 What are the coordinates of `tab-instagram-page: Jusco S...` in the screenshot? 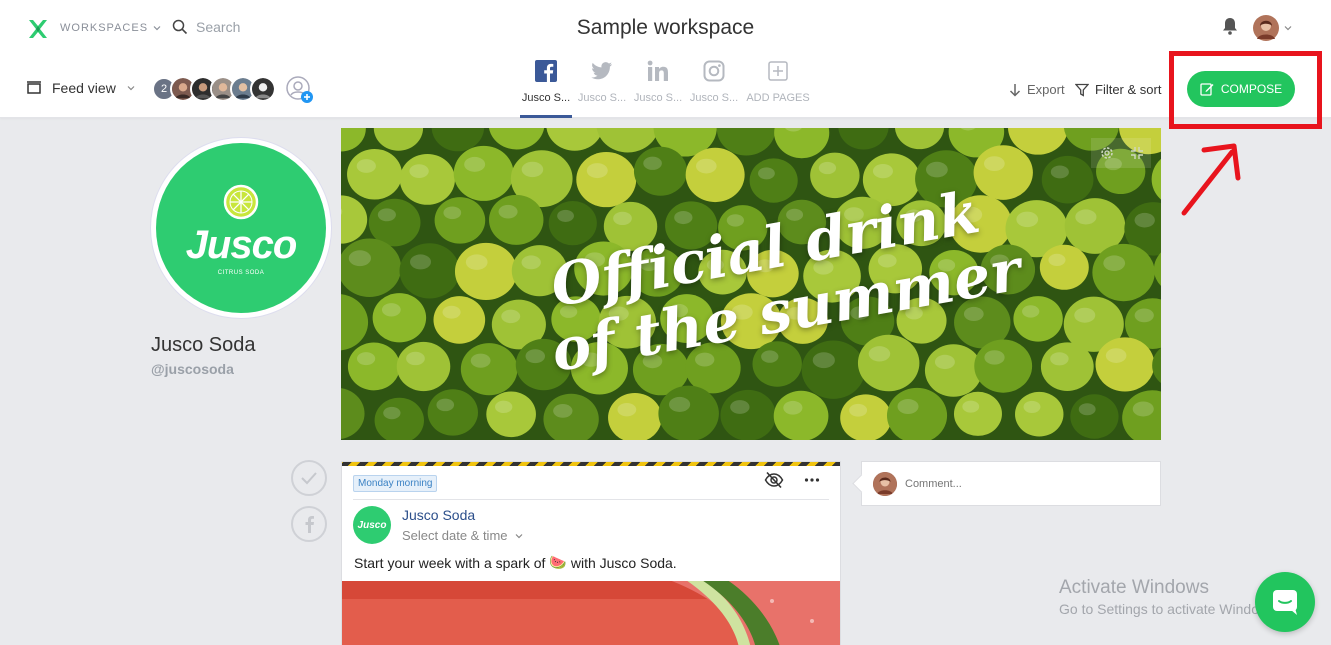 It's located at (714, 88).